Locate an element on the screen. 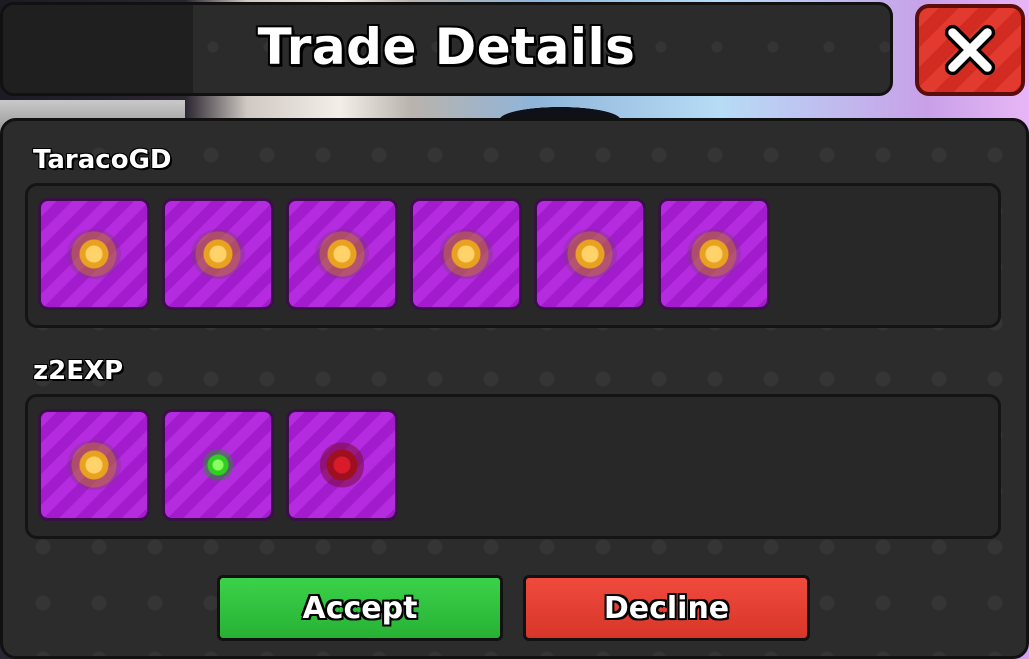 The height and width of the screenshot is (659, 1029). red-orb-icon is located at coordinates (342, 465).